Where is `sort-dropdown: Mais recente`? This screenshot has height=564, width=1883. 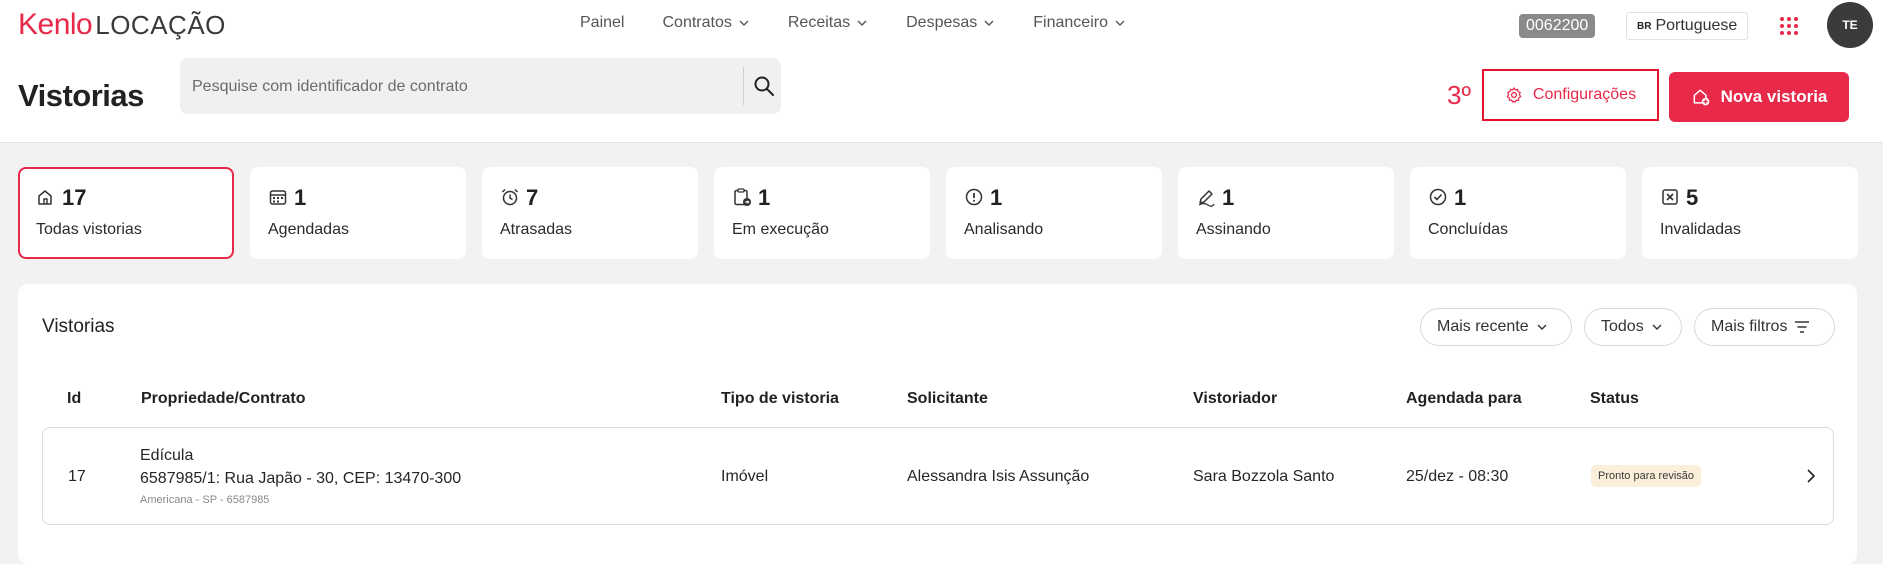 sort-dropdown: Mais recente is located at coordinates (1496, 327).